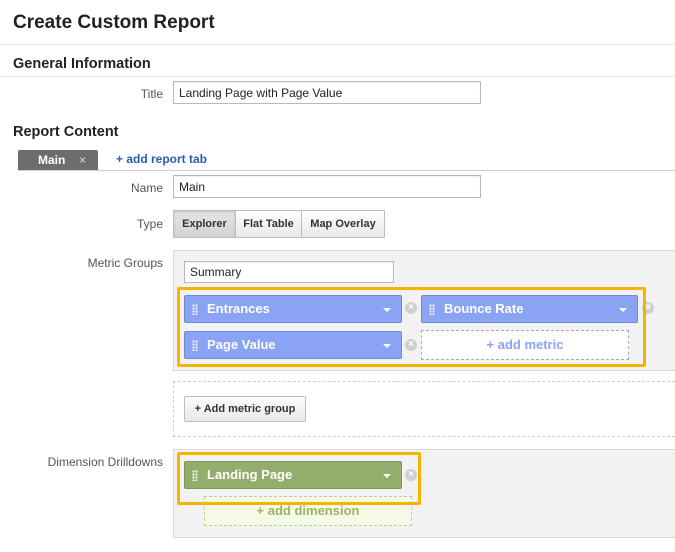  What do you see at coordinates (327, 186) in the screenshot?
I see `name-input` at bounding box center [327, 186].